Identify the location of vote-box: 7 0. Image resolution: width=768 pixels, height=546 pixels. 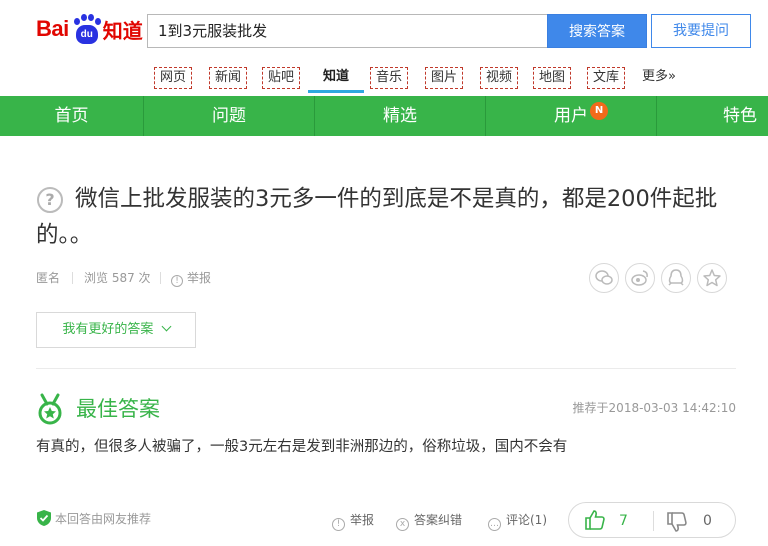
(652, 520).